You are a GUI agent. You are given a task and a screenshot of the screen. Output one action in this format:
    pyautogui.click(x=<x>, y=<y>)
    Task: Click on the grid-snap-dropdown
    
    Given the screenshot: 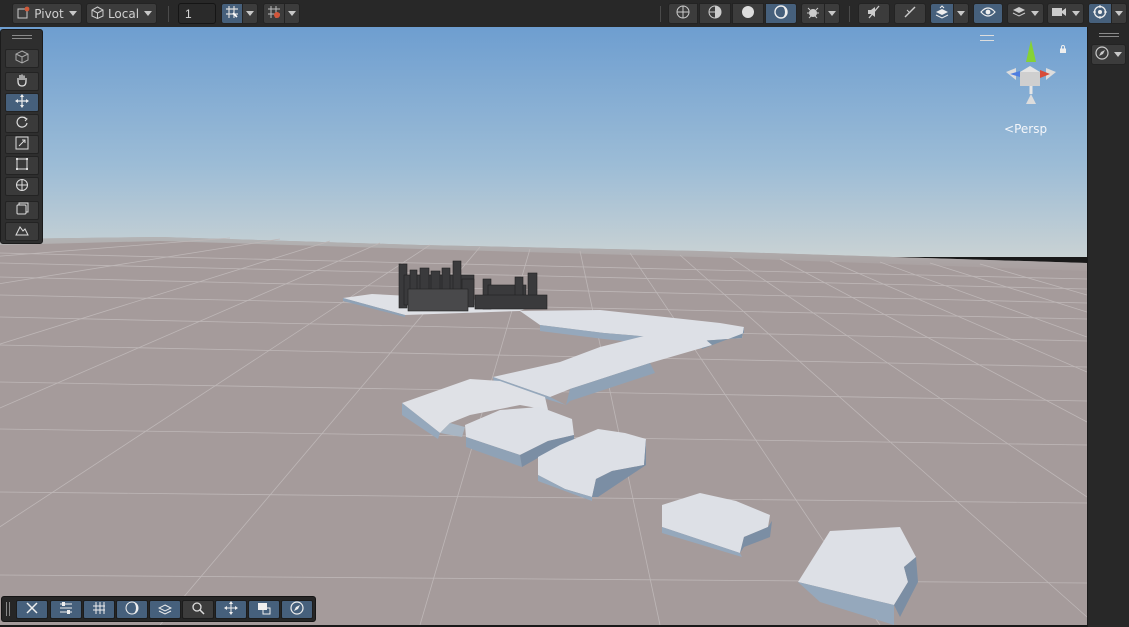 What is the action you would take?
    pyautogui.click(x=250, y=13)
    